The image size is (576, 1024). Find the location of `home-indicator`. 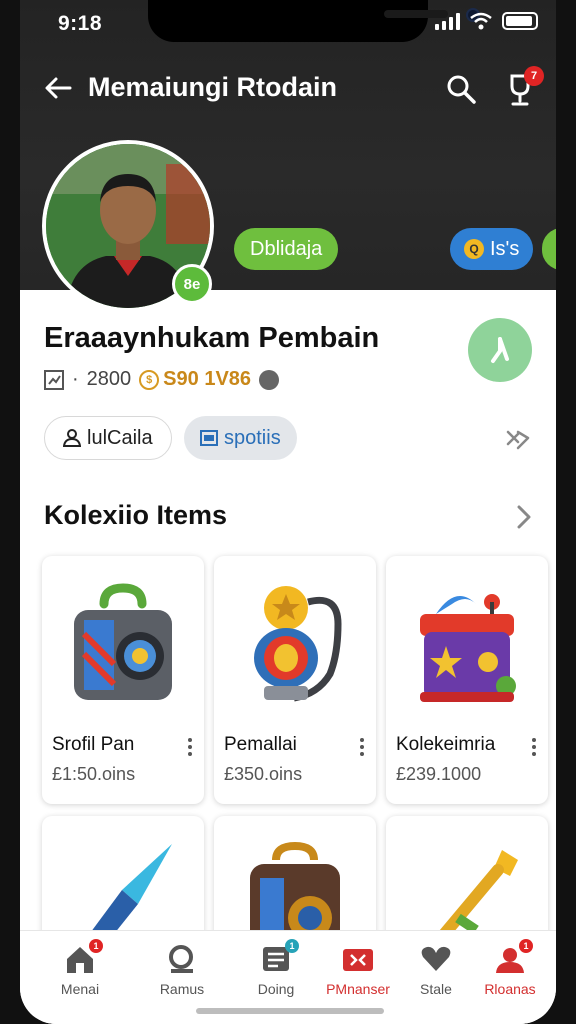

home-indicator is located at coordinates (290, 1011).